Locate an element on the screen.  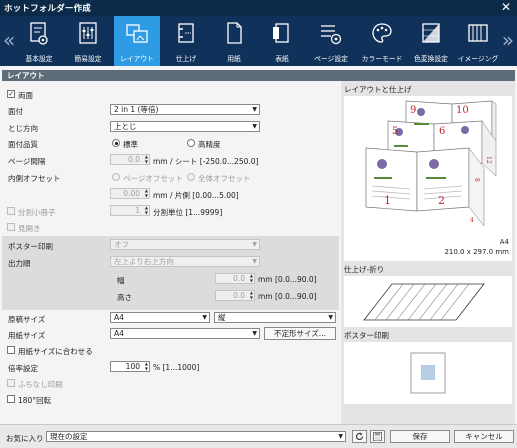
tab-cover: 表紙 is located at coordinates (282, 41).